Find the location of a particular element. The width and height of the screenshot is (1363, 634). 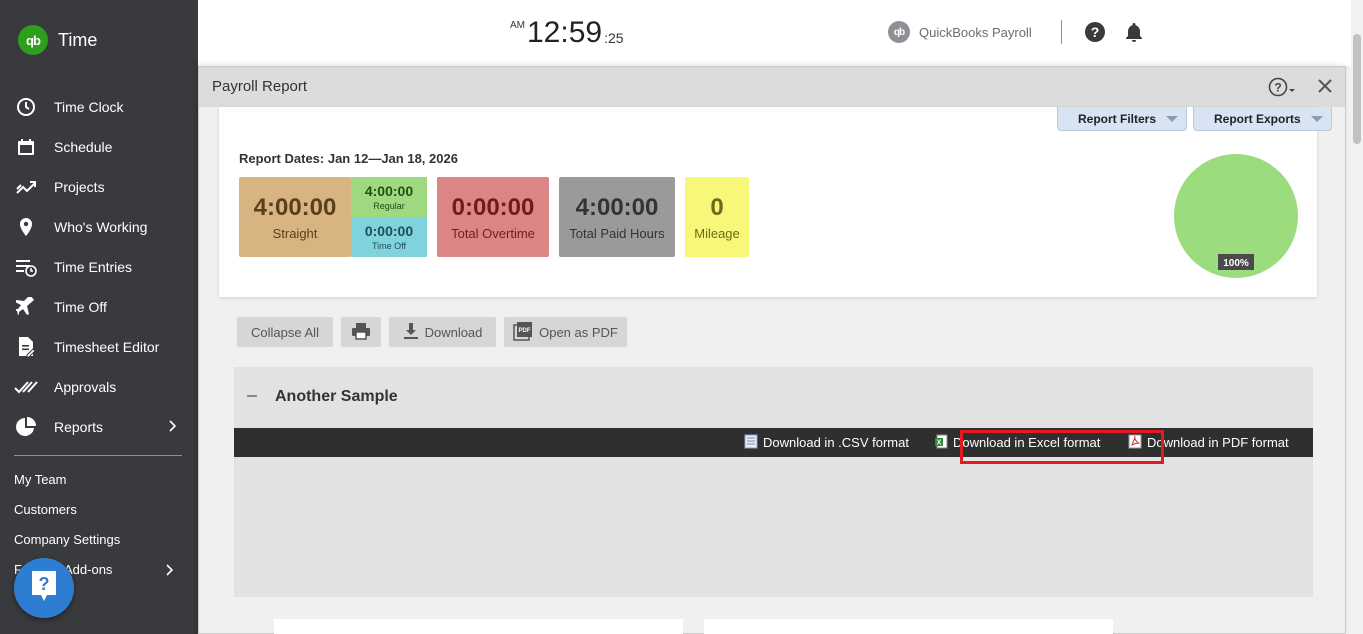

help-circle-icon: ? is located at coordinates (1278, 89).